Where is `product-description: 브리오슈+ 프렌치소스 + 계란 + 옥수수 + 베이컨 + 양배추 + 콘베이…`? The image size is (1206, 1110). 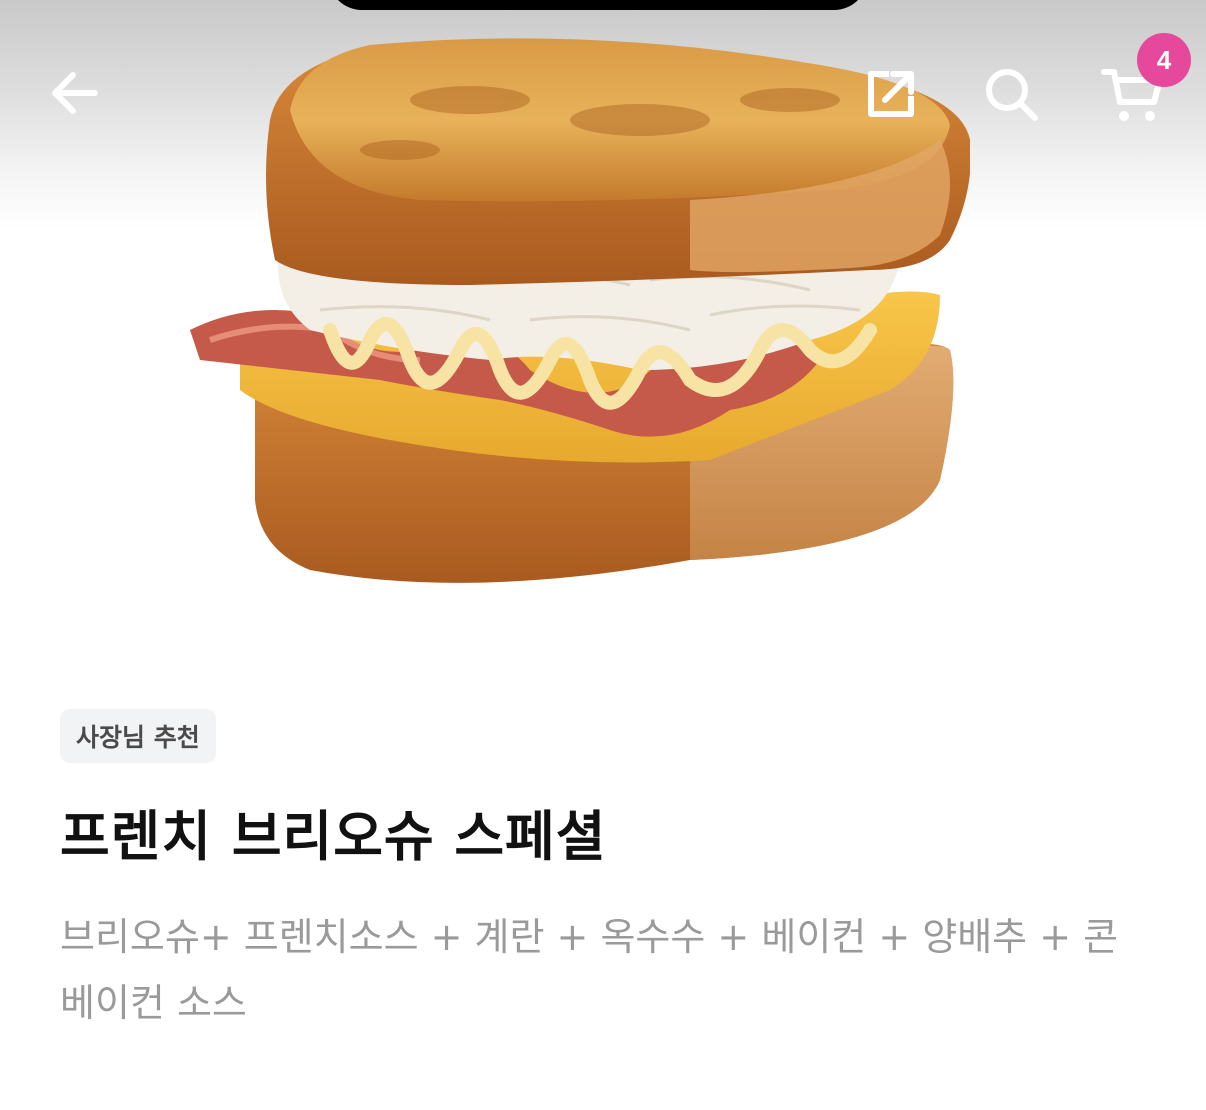
product-description: 브리오슈+ 프렌치소스 + 계란 + 옥수수 + 베이컨 + 양배추 + 콘베이… is located at coordinates (589, 970).